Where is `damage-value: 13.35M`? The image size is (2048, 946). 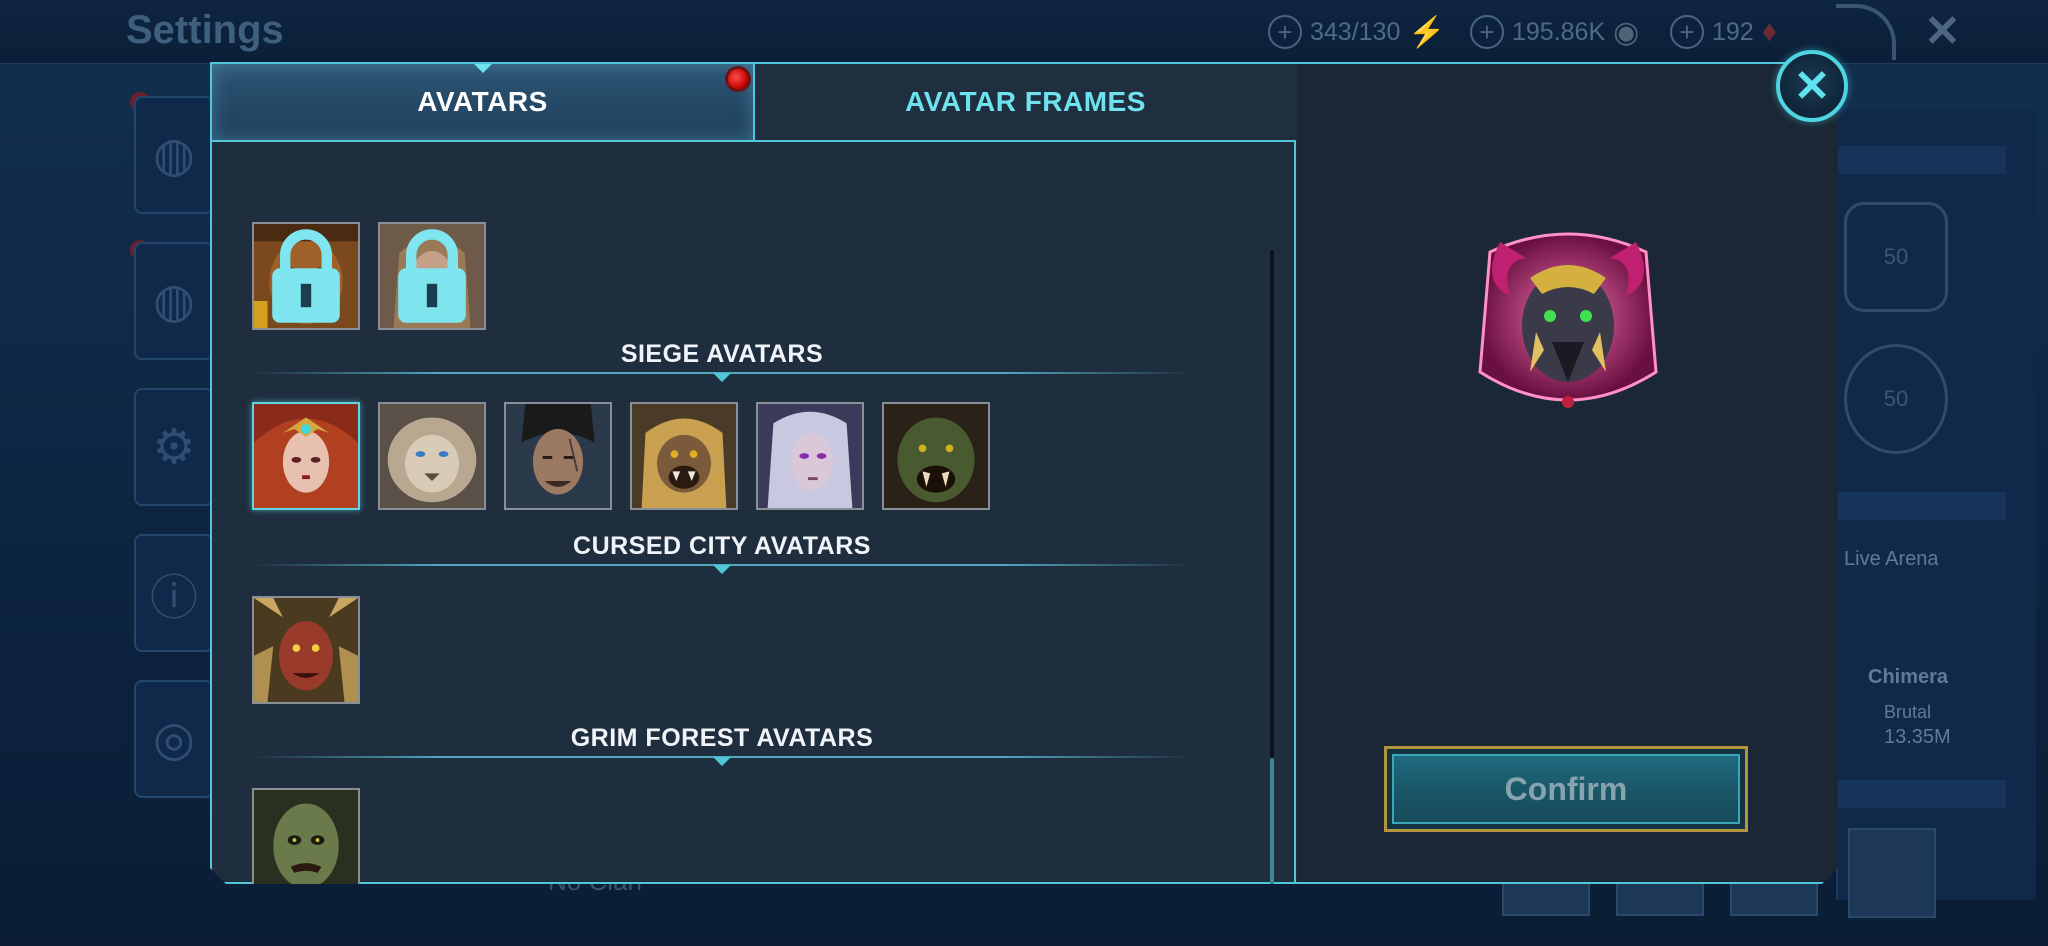 damage-value: 13.35M is located at coordinates (1917, 737).